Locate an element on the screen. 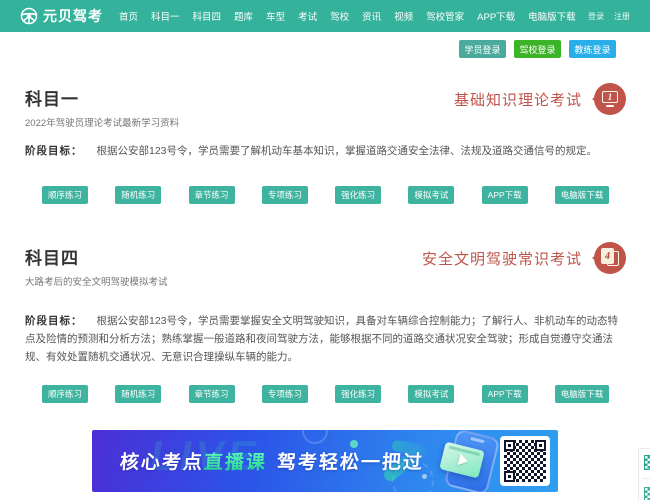 This screenshot has height=500, width=650. role-login-row: 学员登录 驾校登录 教练登录 is located at coordinates (325, 49).